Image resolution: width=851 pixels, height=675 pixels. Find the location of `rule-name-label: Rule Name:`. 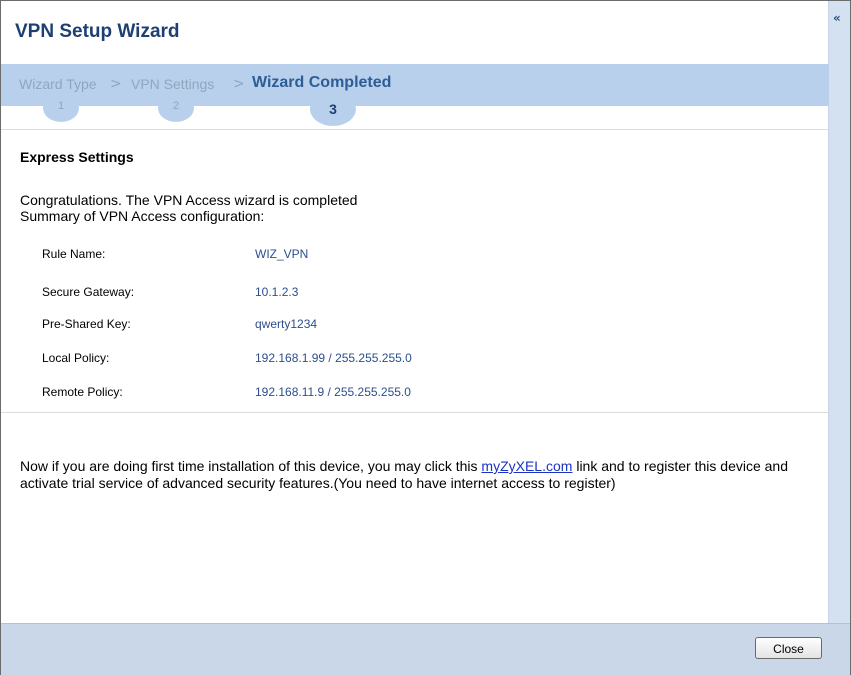

rule-name-label: Rule Name: is located at coordinates (74, 254).